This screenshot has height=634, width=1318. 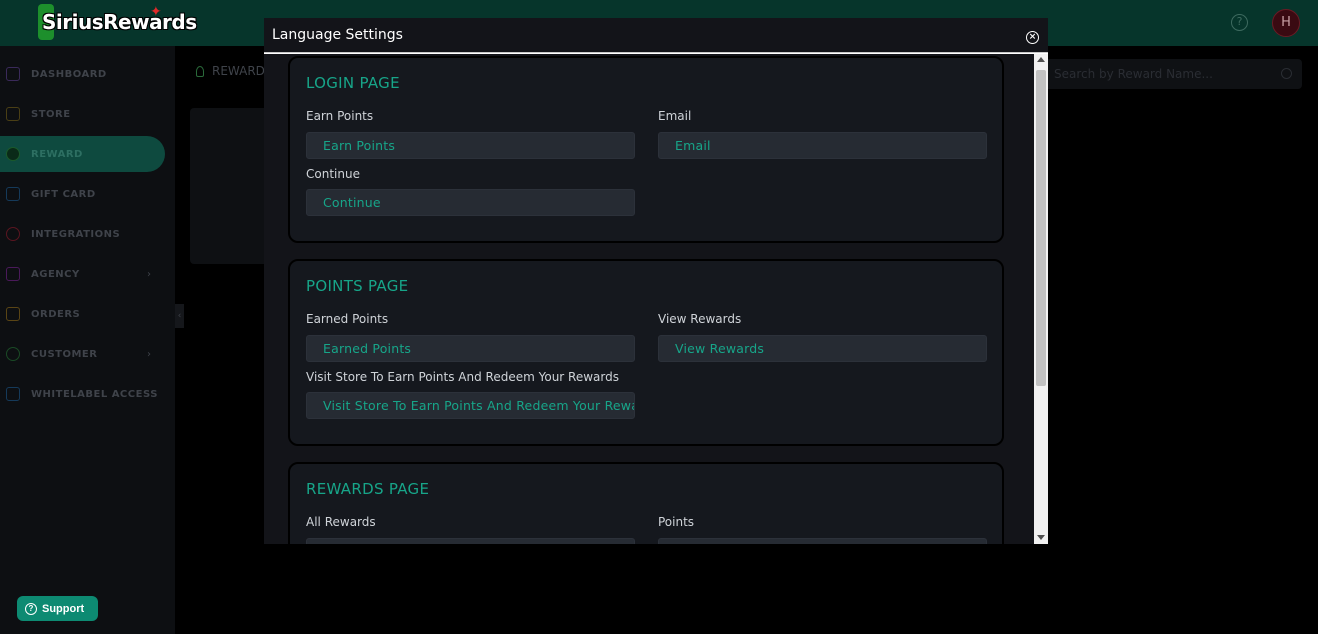 I want to click on view-rewards-input: View Rewards, so click(x=822, y=348).